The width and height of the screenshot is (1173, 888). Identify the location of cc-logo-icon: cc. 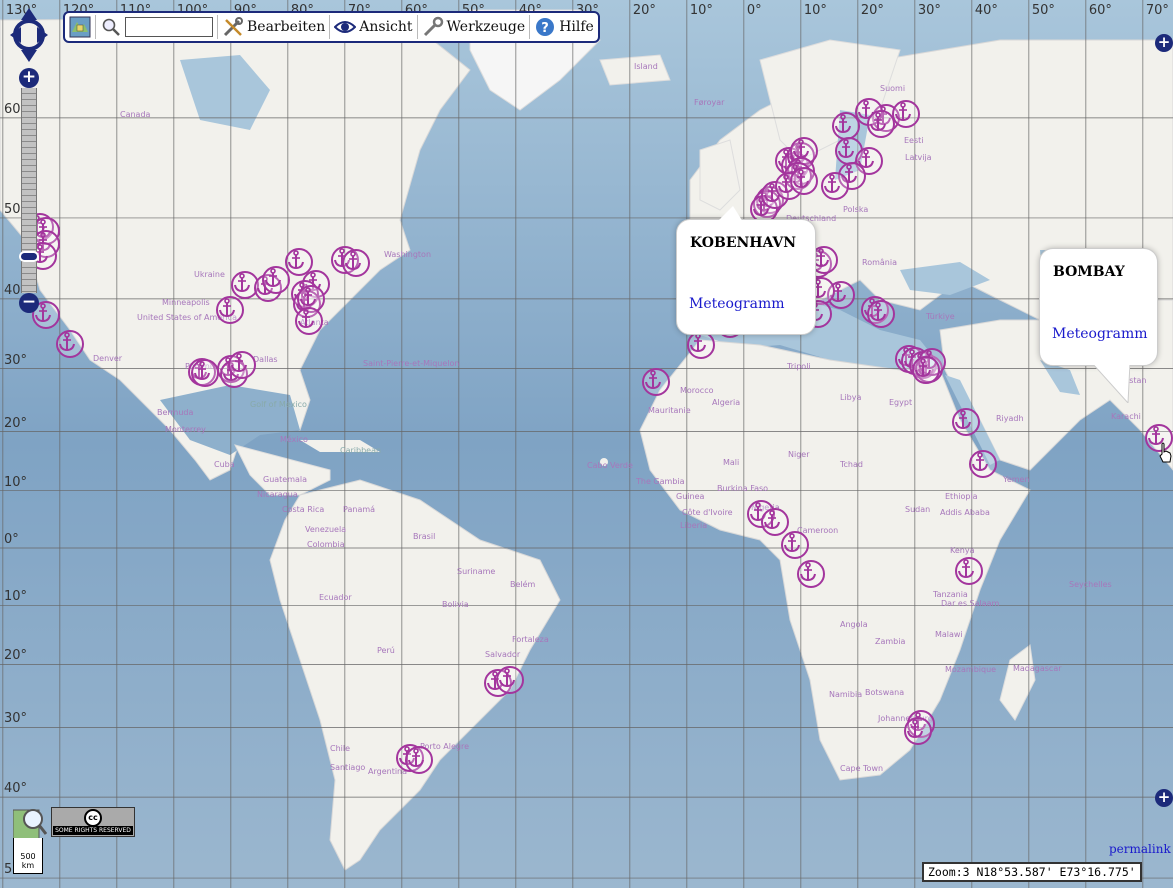
(93, 818).